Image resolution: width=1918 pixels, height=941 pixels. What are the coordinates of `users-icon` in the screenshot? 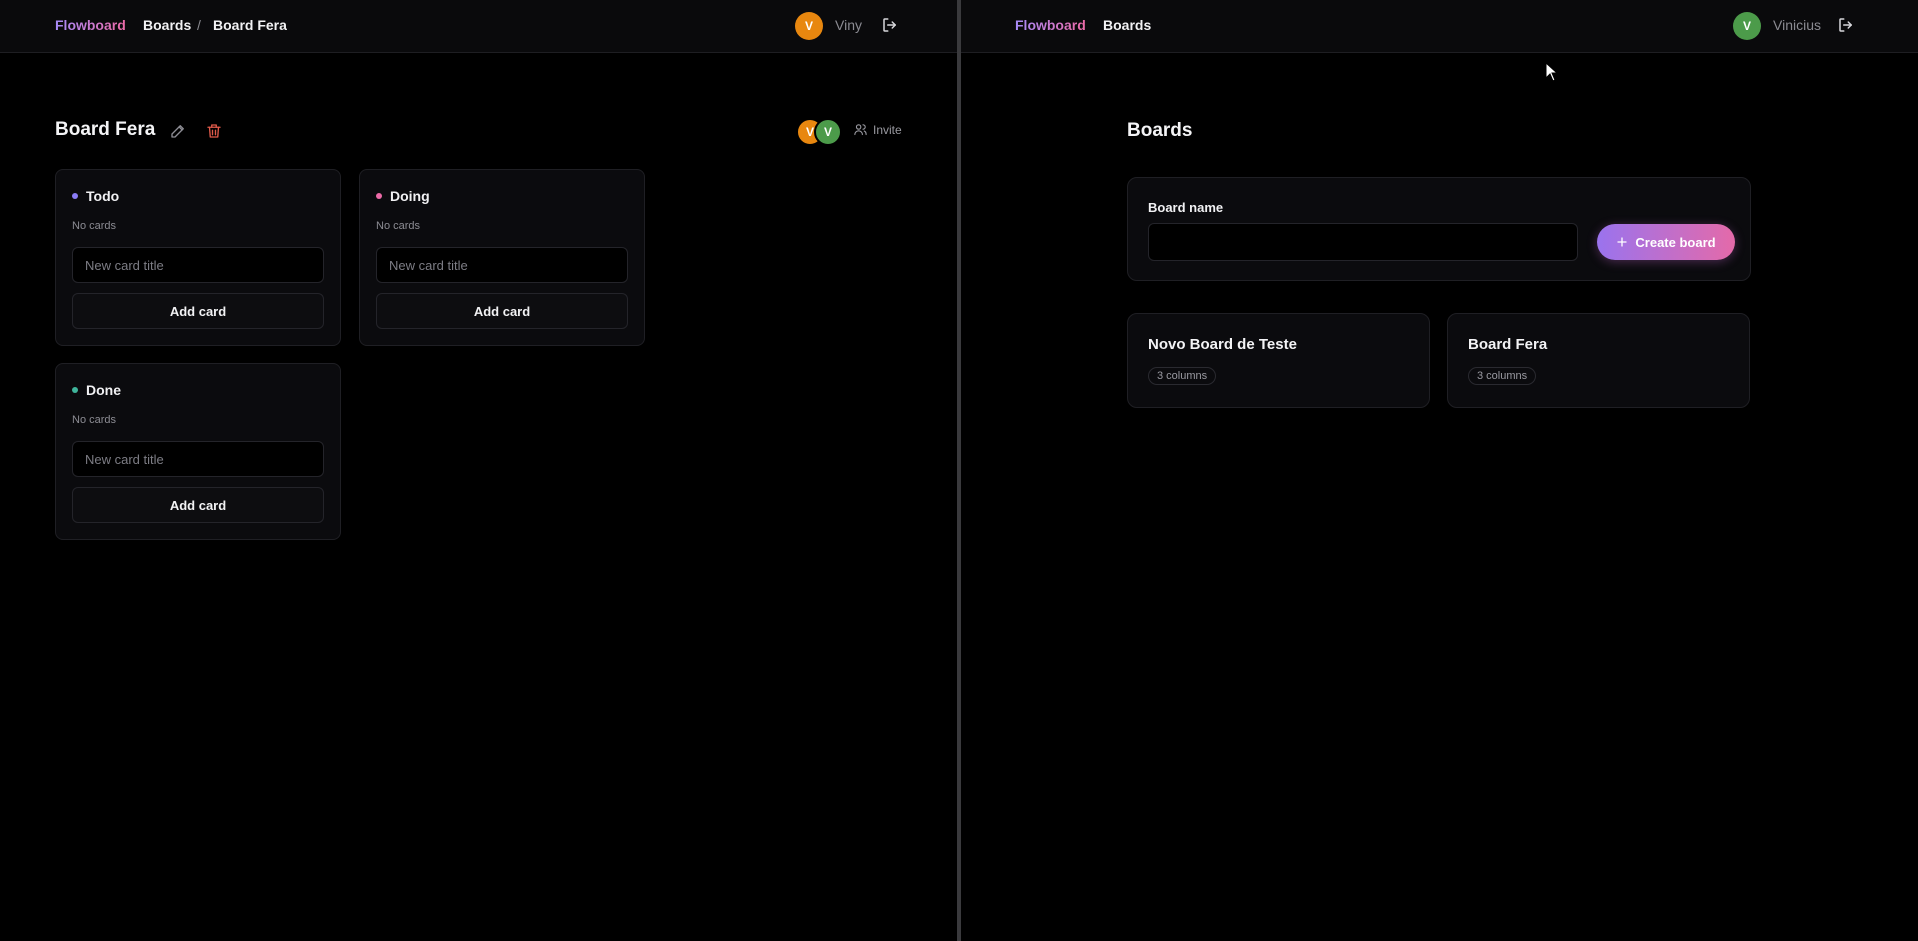 It's located at (860, 130).